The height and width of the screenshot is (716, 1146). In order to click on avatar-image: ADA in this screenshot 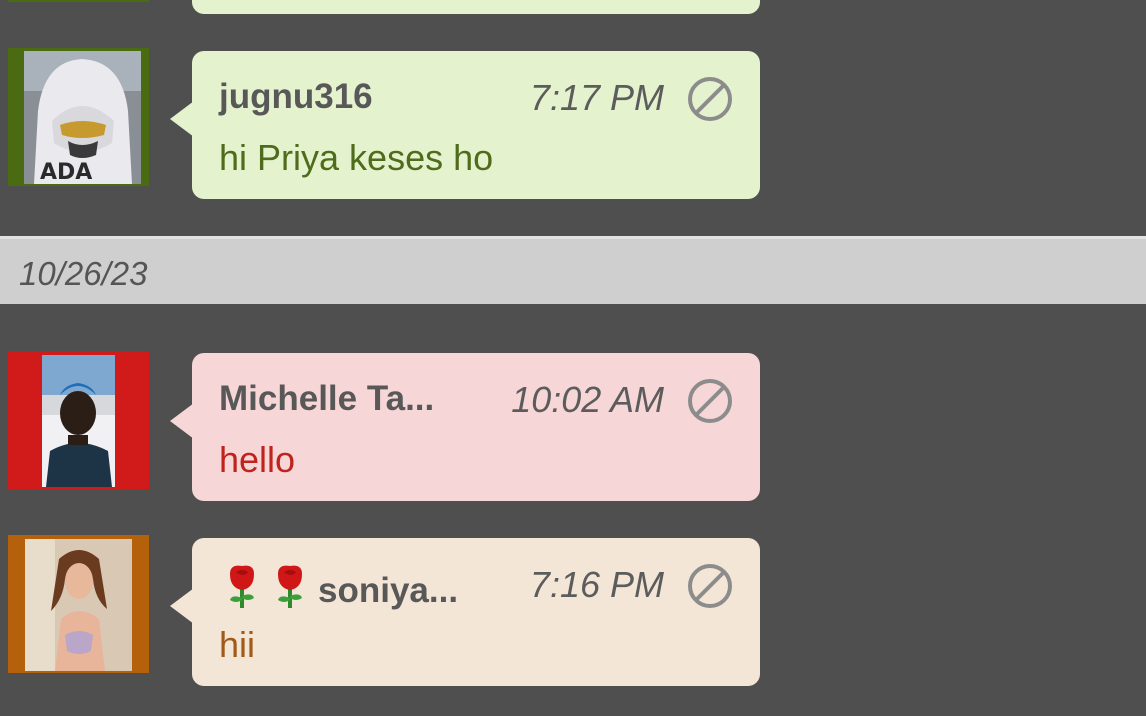, I will do `click(82, 117)`.